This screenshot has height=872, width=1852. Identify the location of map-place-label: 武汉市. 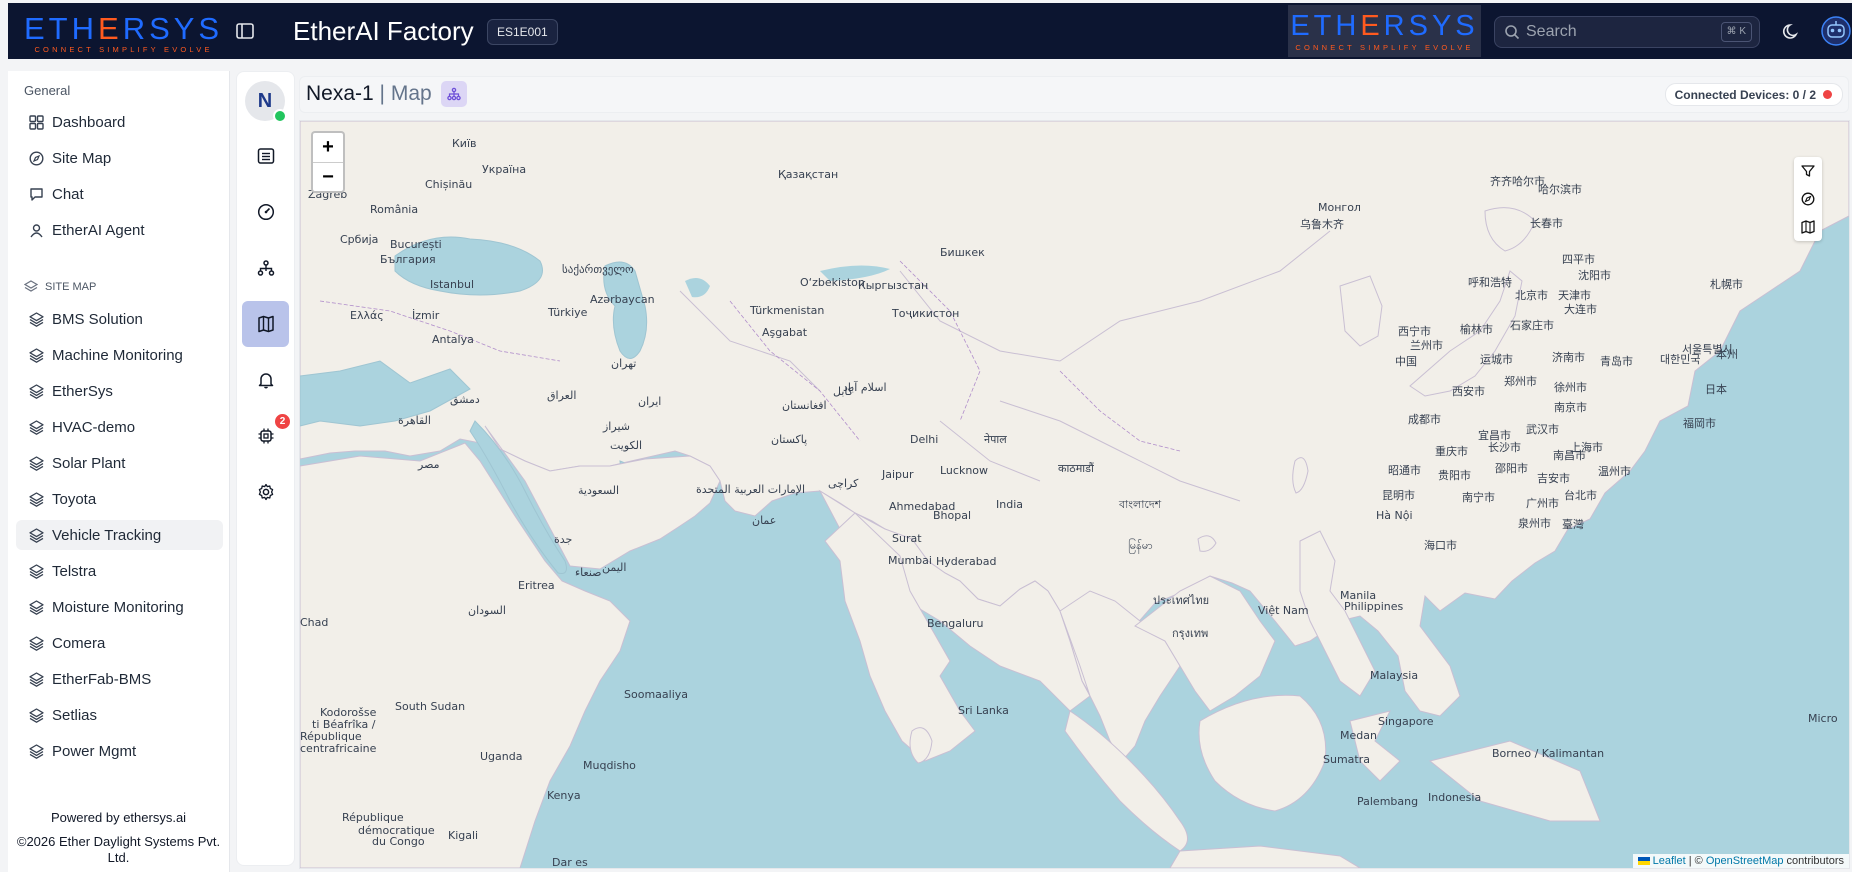
(1542, 429).